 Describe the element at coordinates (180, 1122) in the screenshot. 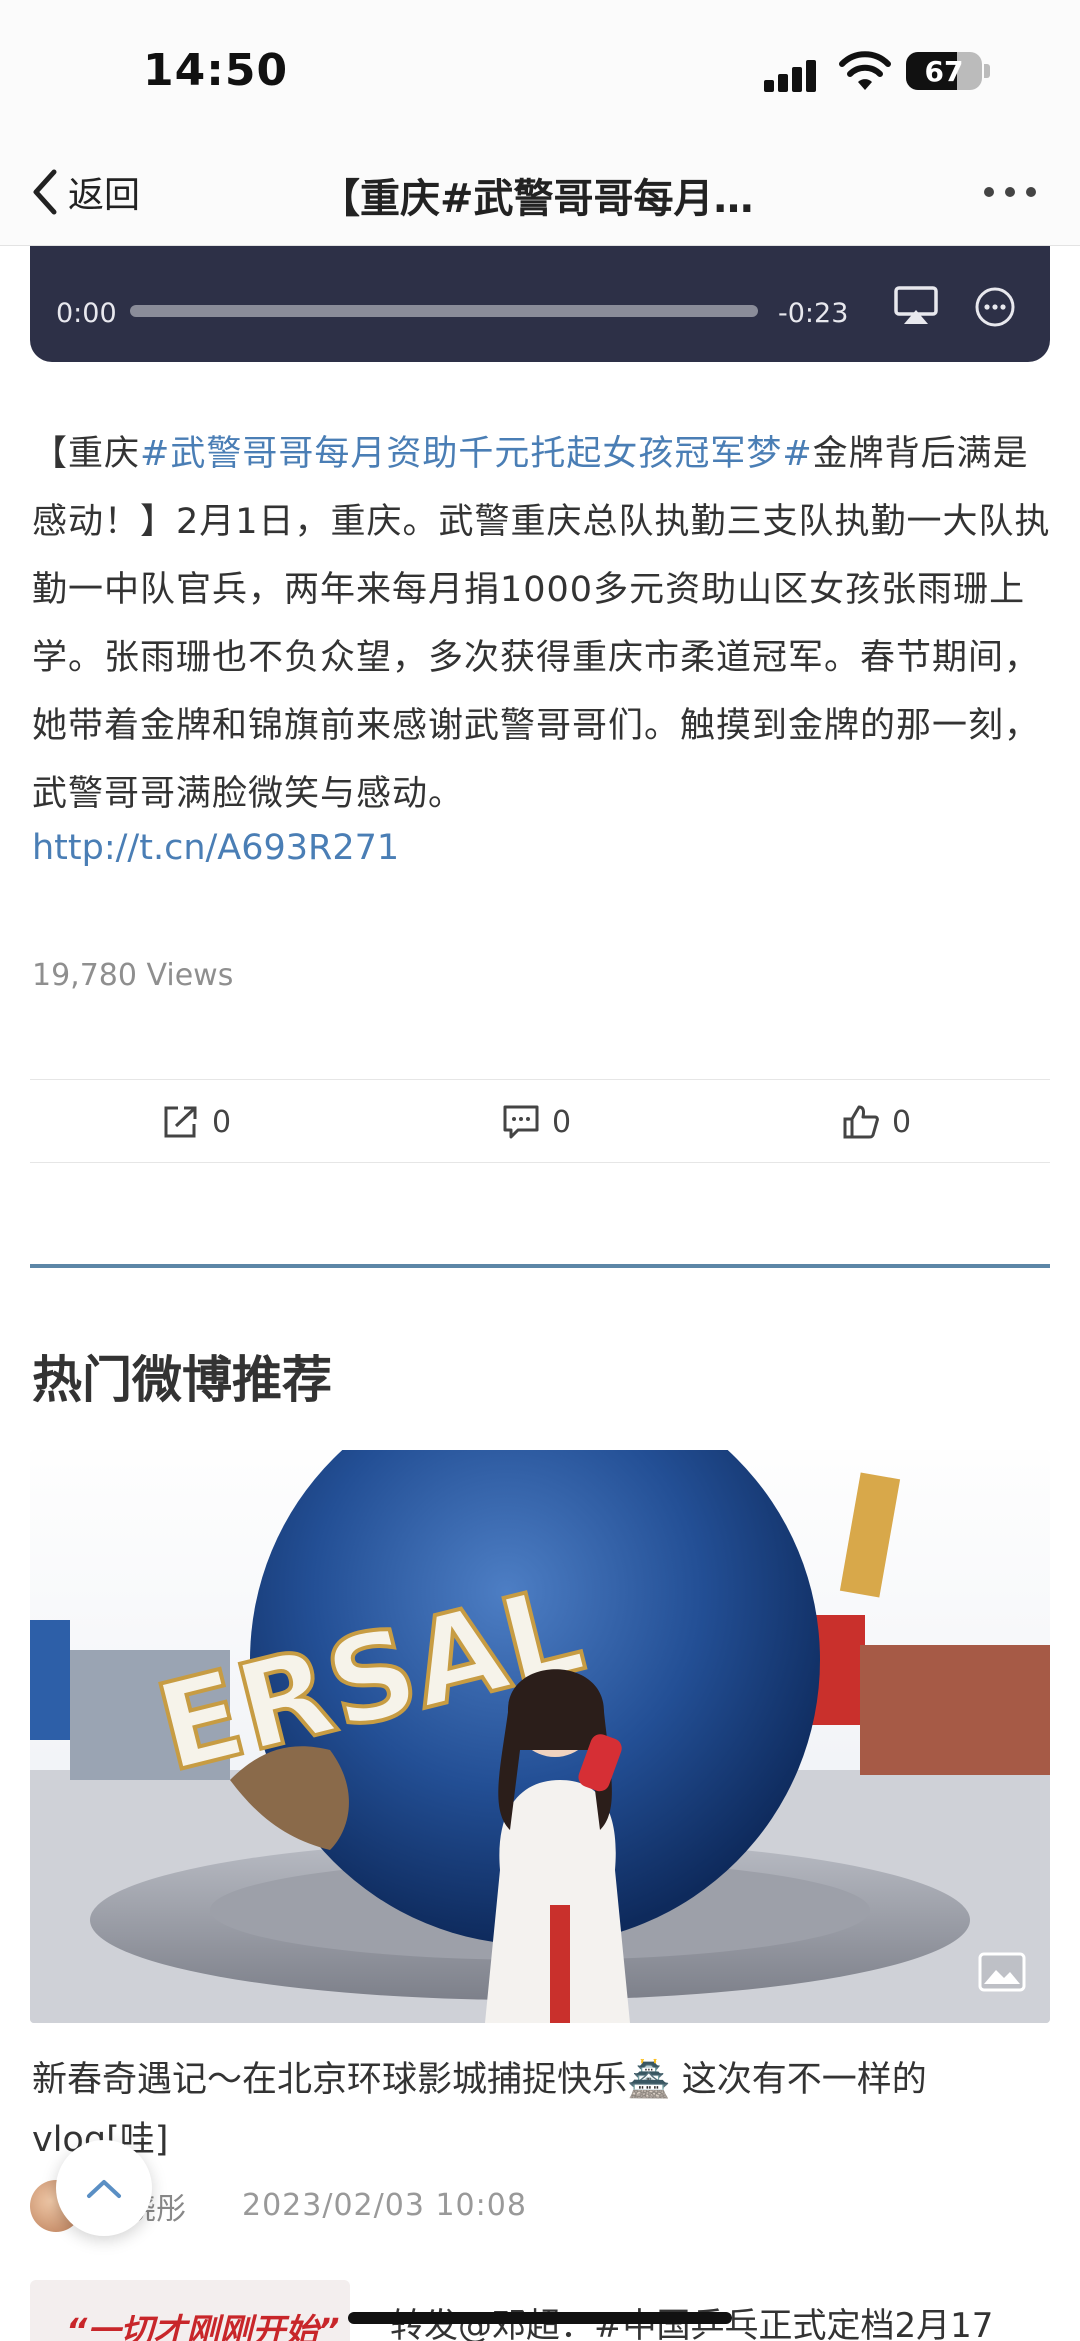

I see `share-icon` at that location.